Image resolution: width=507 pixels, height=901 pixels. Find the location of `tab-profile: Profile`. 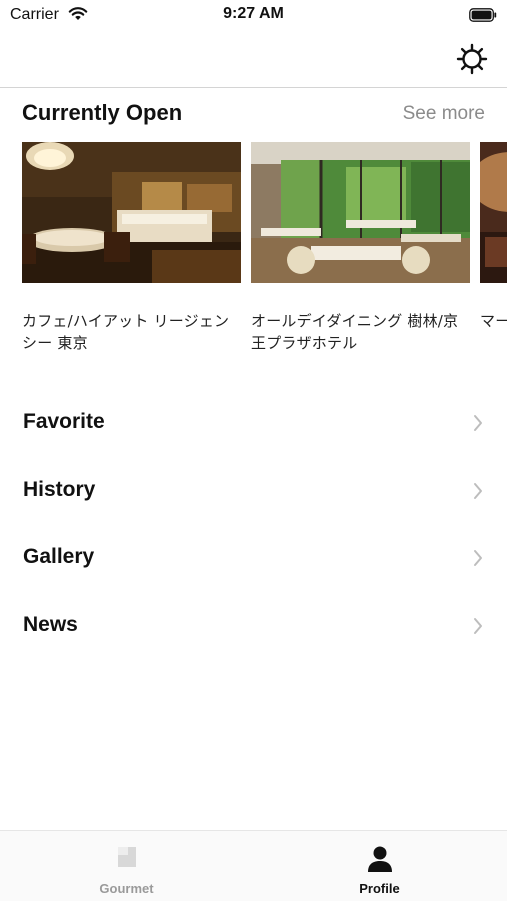

tab-profile: Profile is located at coordinates (379, 866).